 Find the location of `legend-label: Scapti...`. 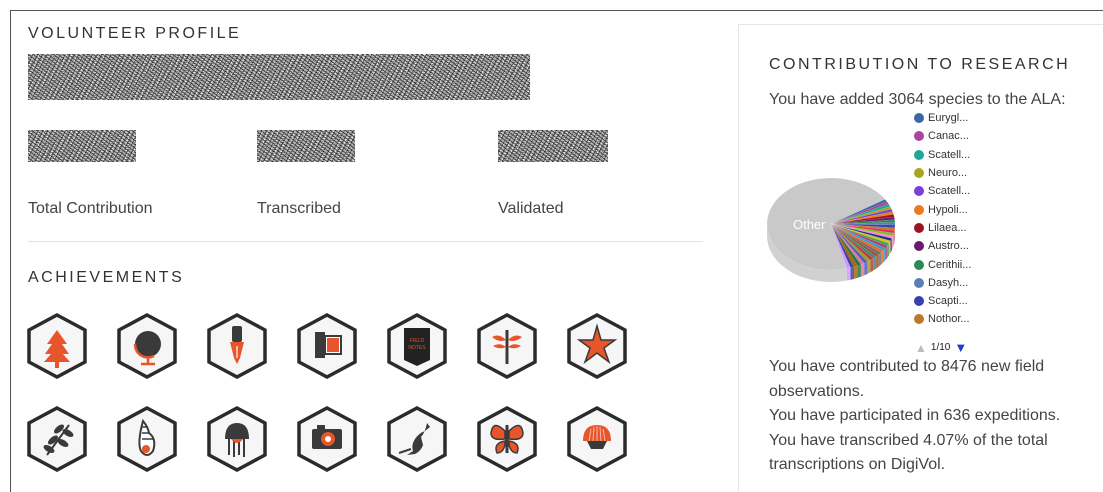

legend-label: Scapti... is located at coordinates (948, 301).